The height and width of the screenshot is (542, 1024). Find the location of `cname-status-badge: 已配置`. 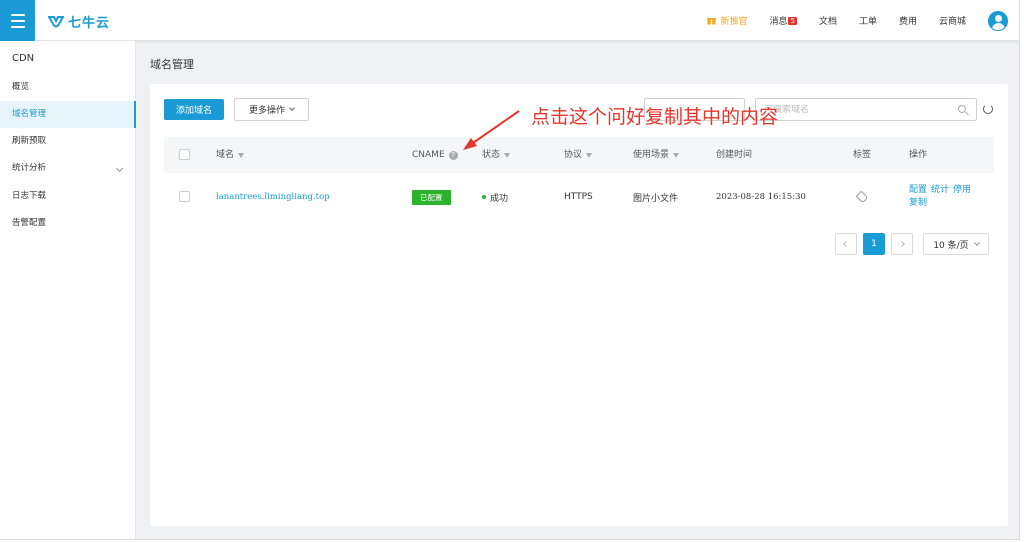

cname-status-badge: 已配置 is located at coordinates (431, 197).